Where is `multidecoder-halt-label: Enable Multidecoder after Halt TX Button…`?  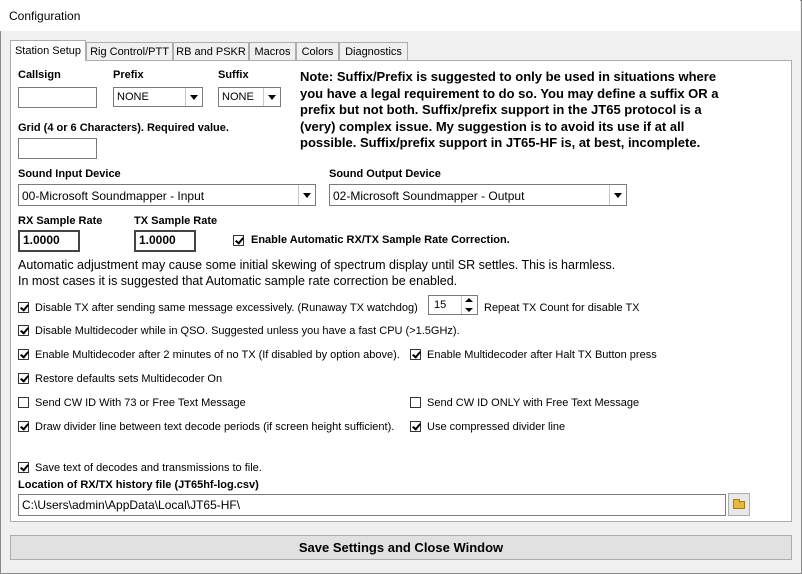 multidecoder-halt-label: Enable Multidecoder after Halt TX Button… is located at coordinates (542, 355).